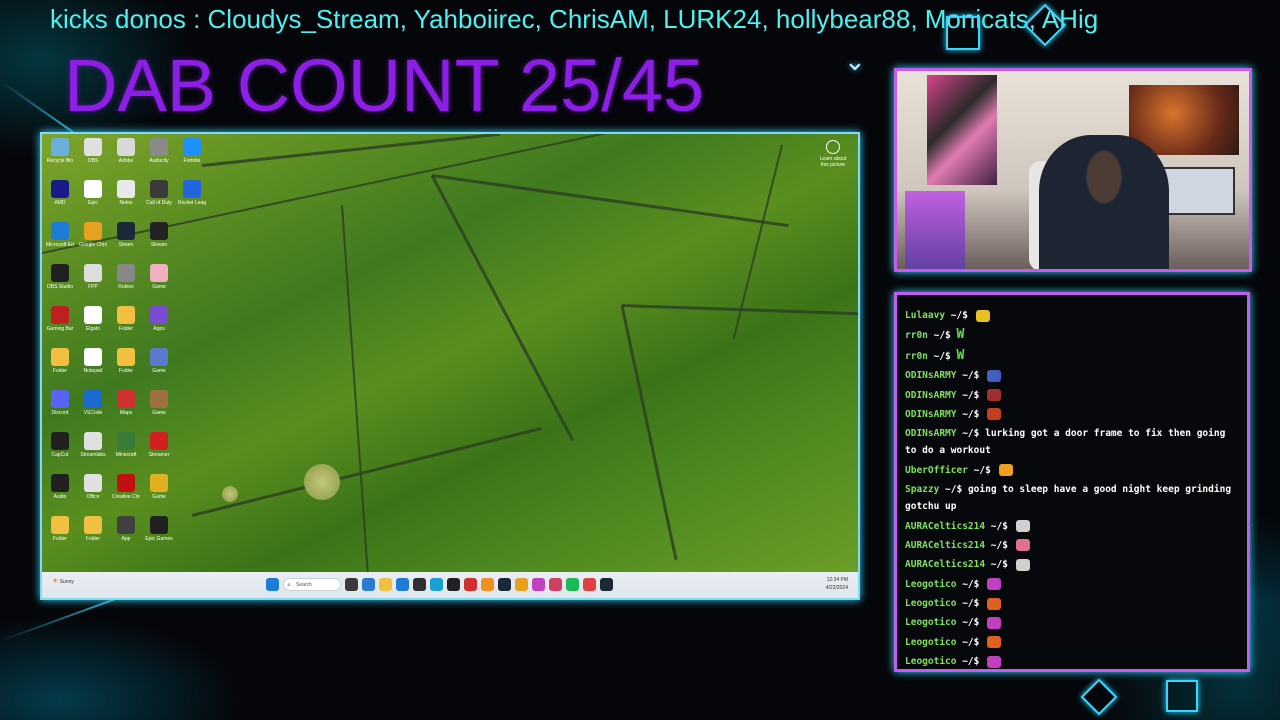 Image resolution: width=1280 pixels, height=720 pixels. Describe the element at coordinates (922, 489) in the screenshot. I see `chat-username: Spazzy` at that location.